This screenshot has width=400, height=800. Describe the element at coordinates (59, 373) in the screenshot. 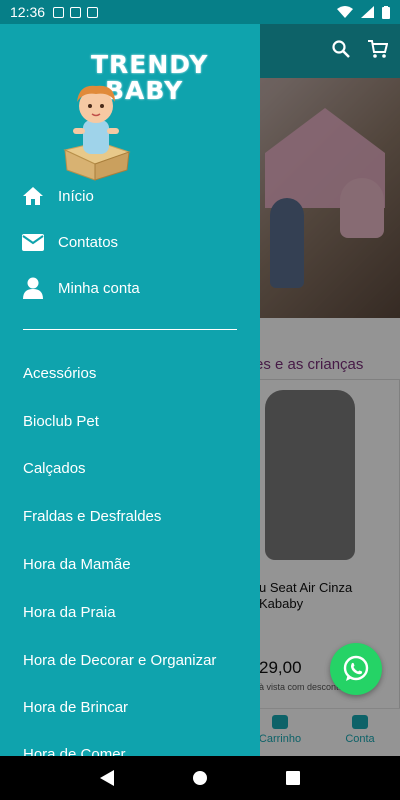

I see `category-item: Acessórios` at that location.